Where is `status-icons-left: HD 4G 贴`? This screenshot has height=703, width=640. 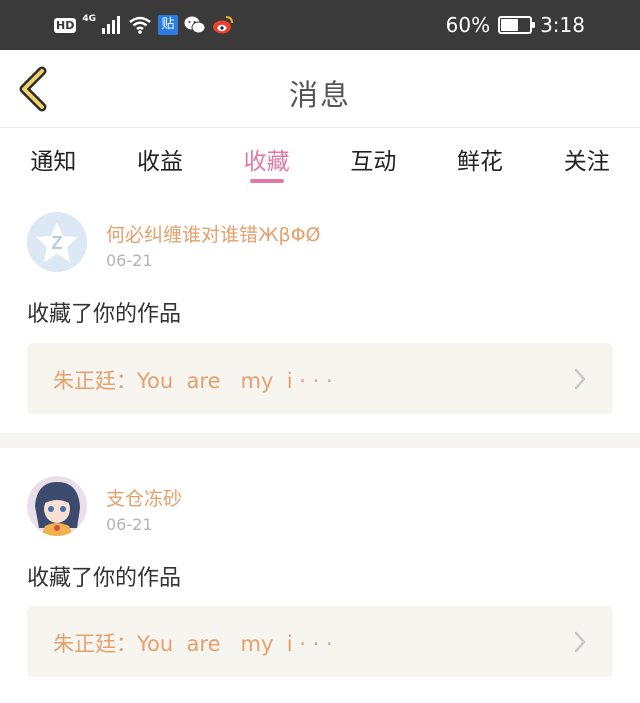 status-icons-left: HD 4G 贴 is located at coordinates (144, 25).